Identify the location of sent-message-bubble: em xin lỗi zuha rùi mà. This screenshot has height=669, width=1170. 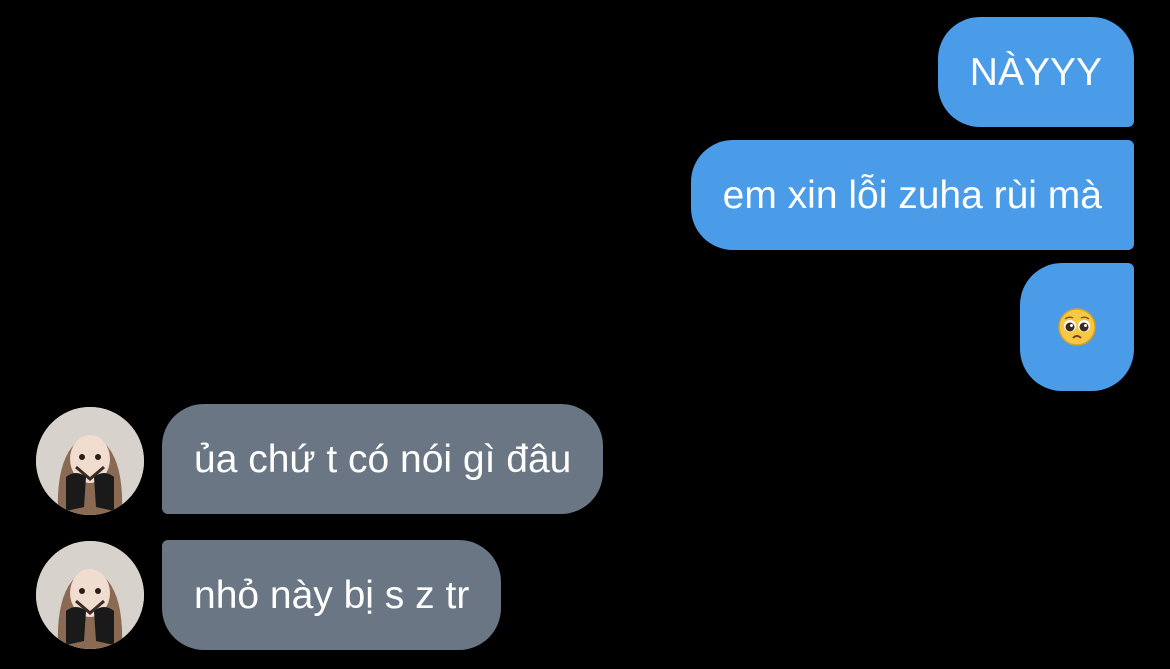
(912, 195).